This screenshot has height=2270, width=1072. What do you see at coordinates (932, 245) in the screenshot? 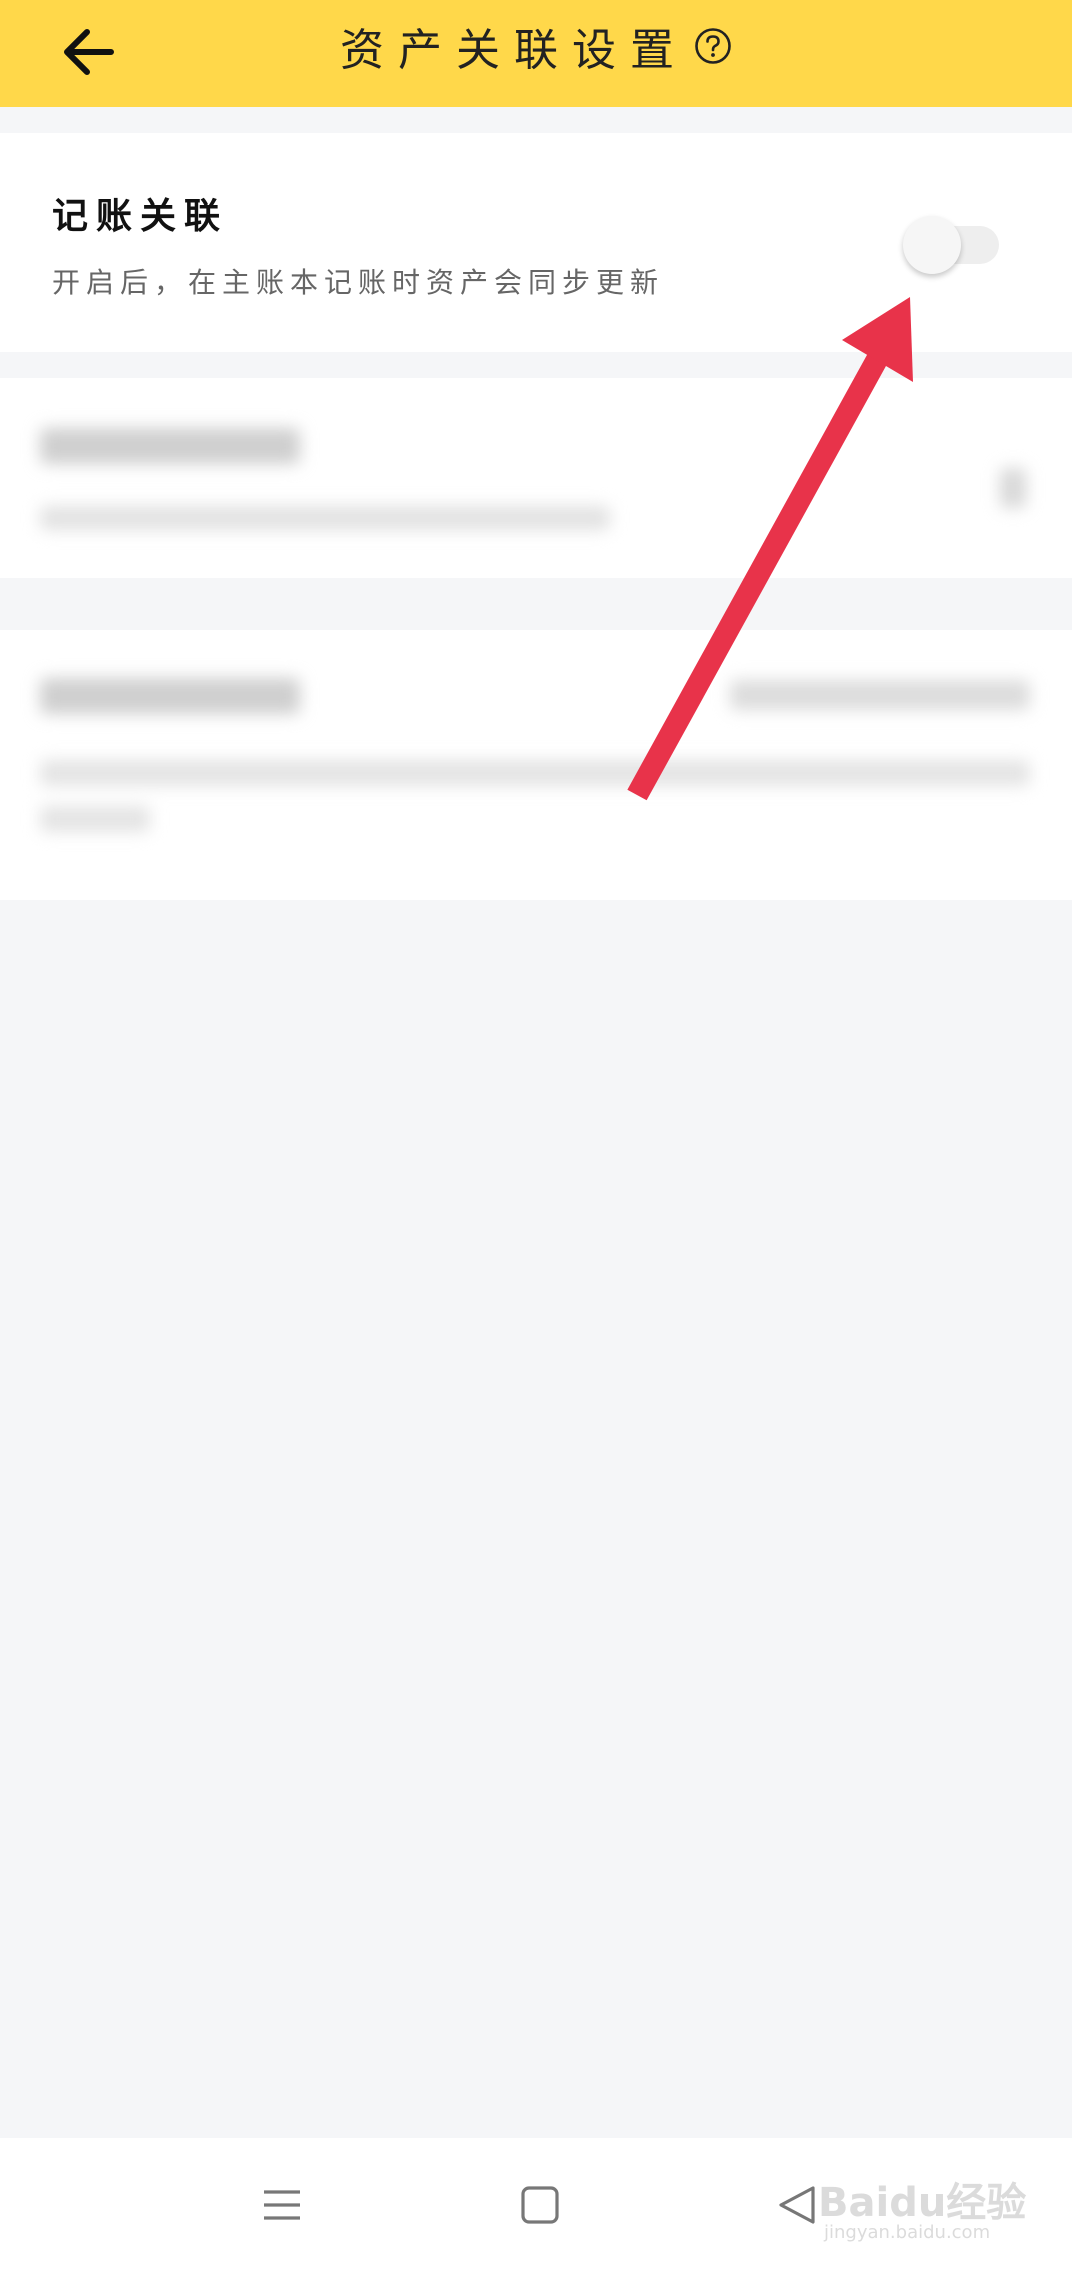
I see `toggle-knob` at bounding box center [932, 245].